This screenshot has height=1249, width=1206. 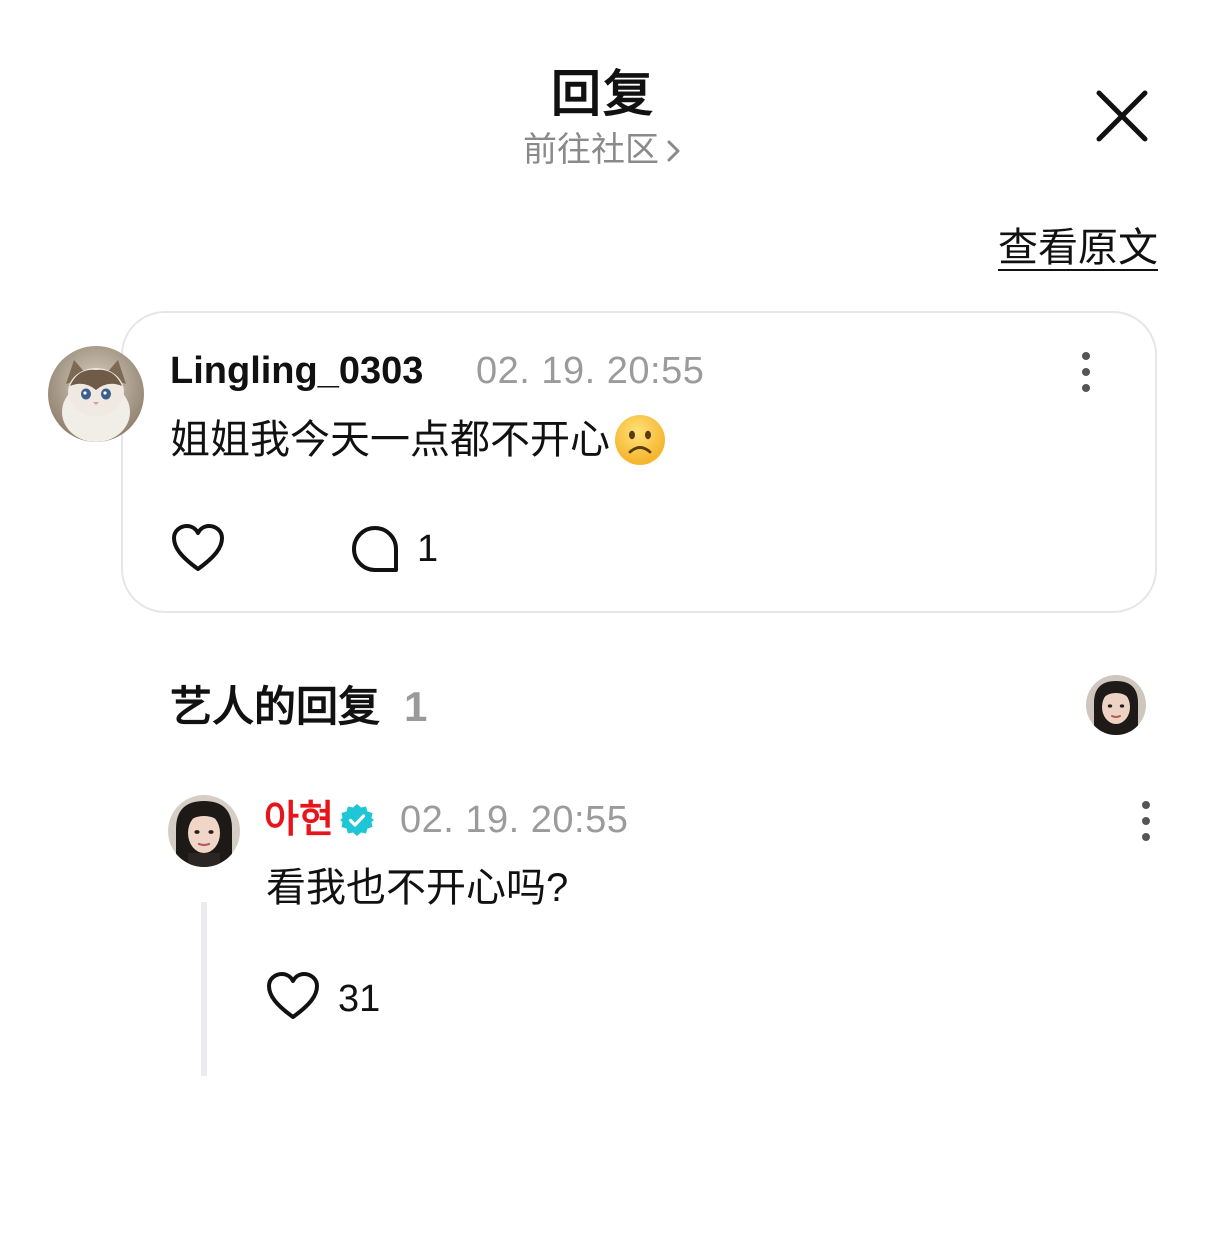 What do you see at coordinates (1122, 116) in the screenshot?
I see `close-icon` at bounding box center [1122, 116].